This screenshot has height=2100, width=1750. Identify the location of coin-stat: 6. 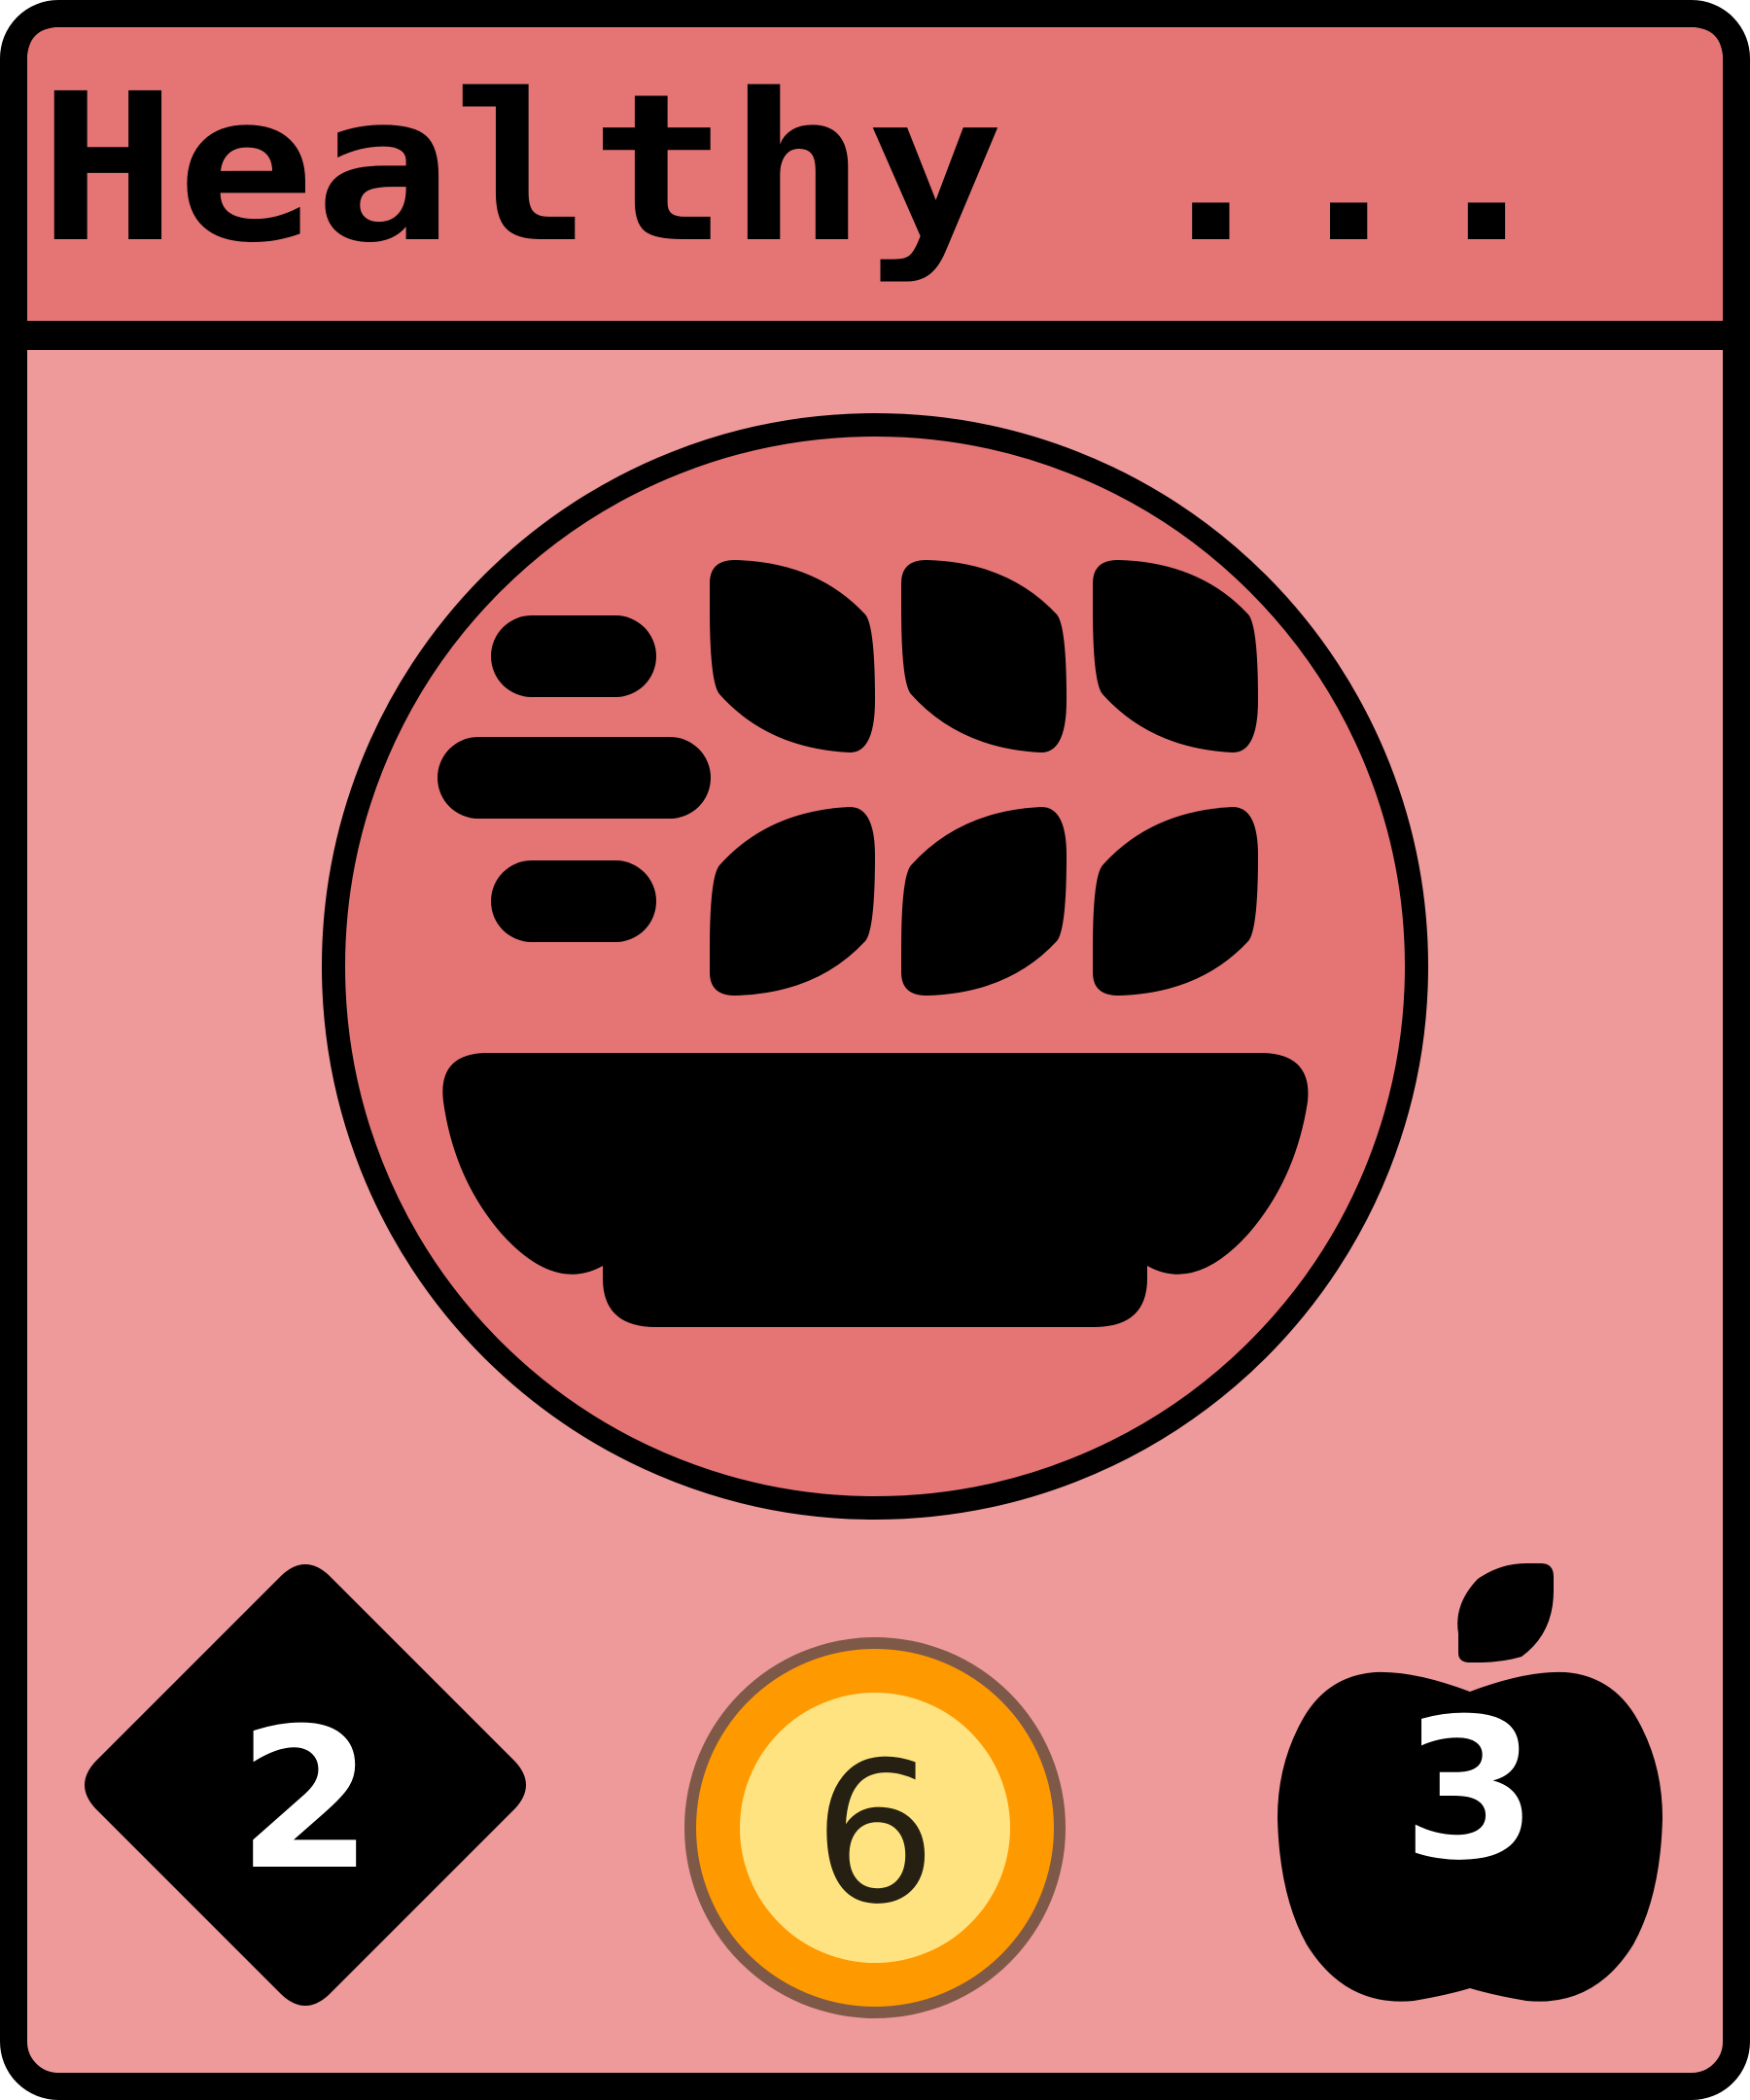
(875, 1827).